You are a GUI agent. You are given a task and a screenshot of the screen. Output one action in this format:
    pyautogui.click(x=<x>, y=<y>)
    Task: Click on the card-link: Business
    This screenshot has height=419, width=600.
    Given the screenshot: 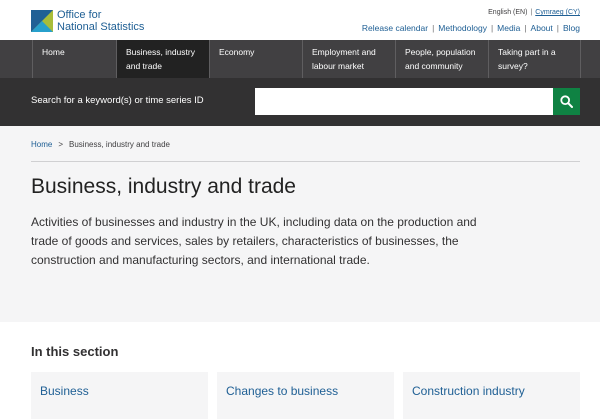 What is the action you would take?
    pyautogui.click(x=64, y=391)
    